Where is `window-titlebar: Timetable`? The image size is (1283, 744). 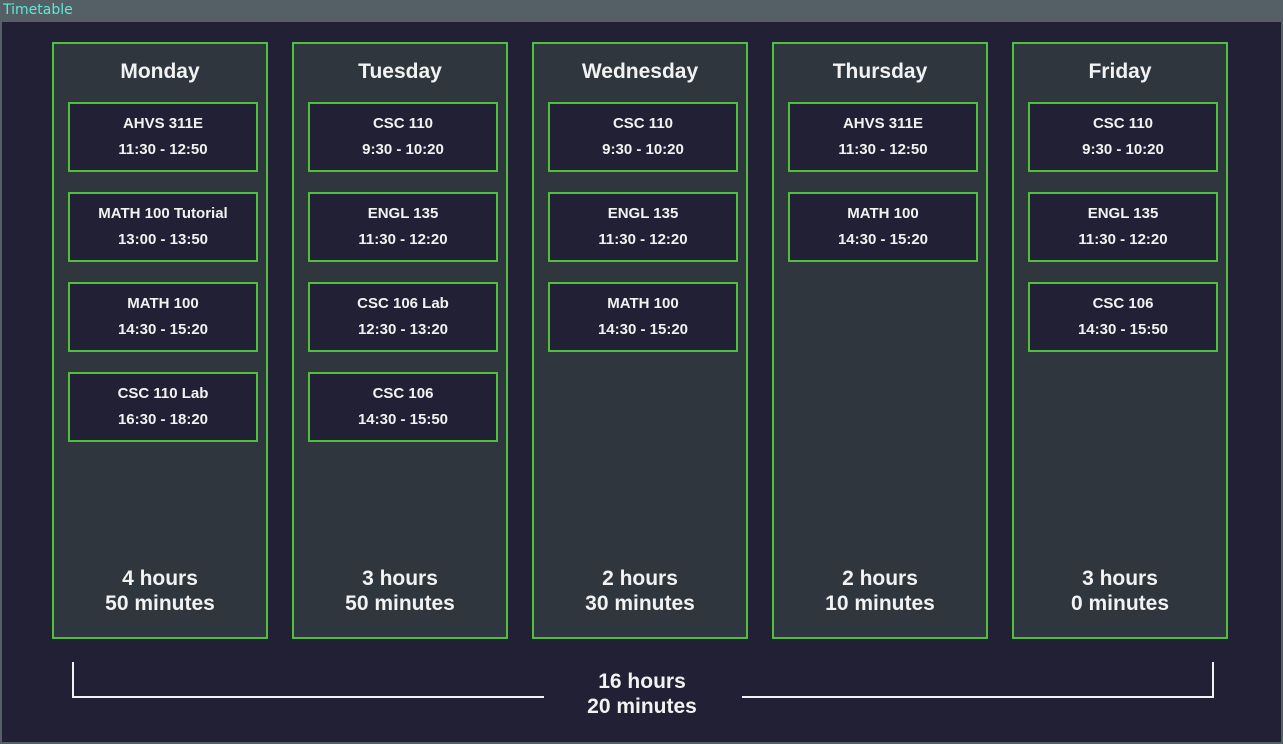
window-titlebar: Timetable is located at coordinates (641, 11).